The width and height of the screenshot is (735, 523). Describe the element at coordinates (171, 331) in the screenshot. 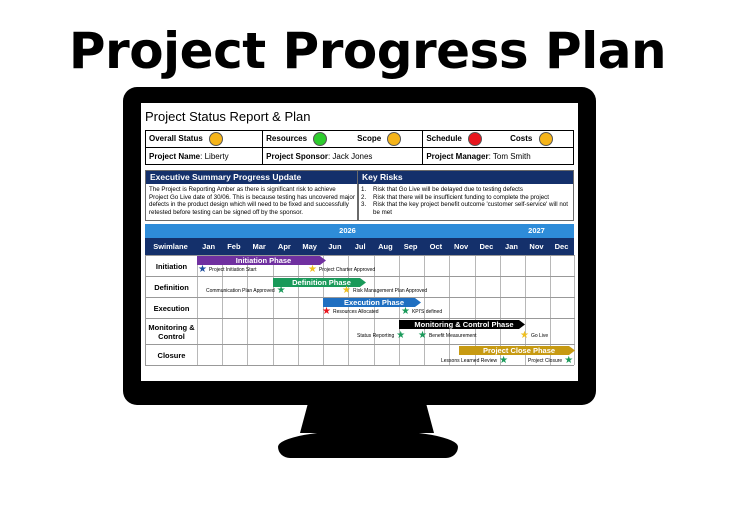

I see `lane-label: Monitoring & Control` at that location.